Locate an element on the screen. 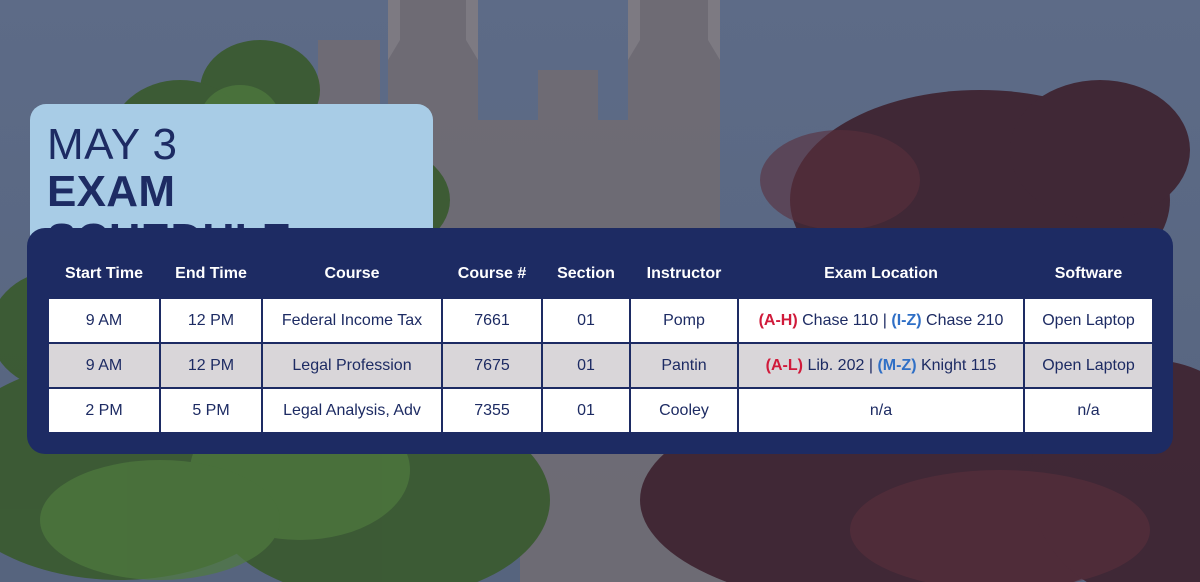  location-room: Lib. 202 is located at coordinates (836, 365).